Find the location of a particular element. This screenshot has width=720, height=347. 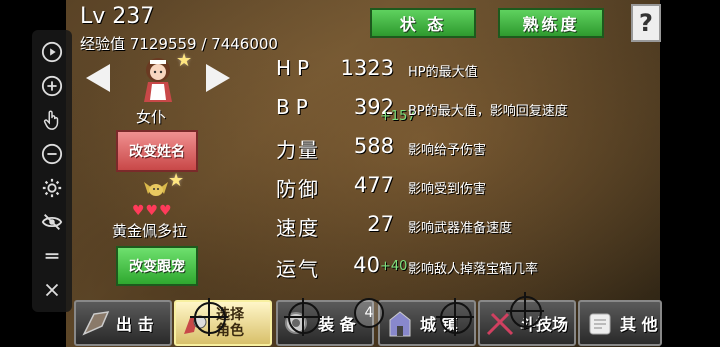

stat-label: 运气 is located at coordinates (298, 269).